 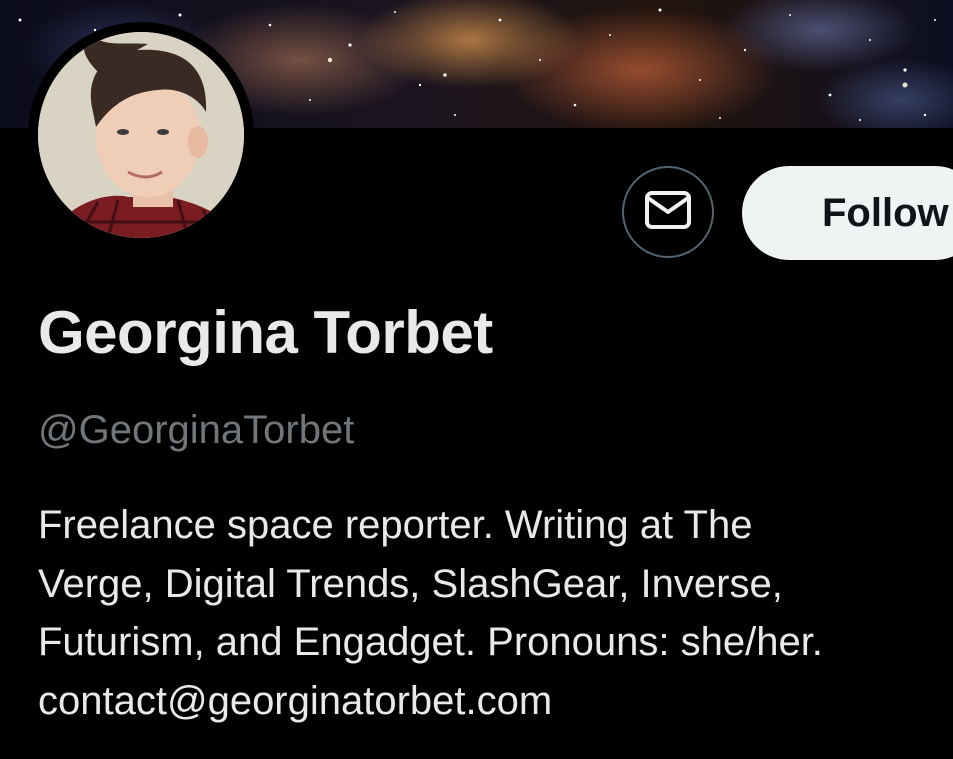 I want to click on envelope-icon, so click(x=668, y=212).